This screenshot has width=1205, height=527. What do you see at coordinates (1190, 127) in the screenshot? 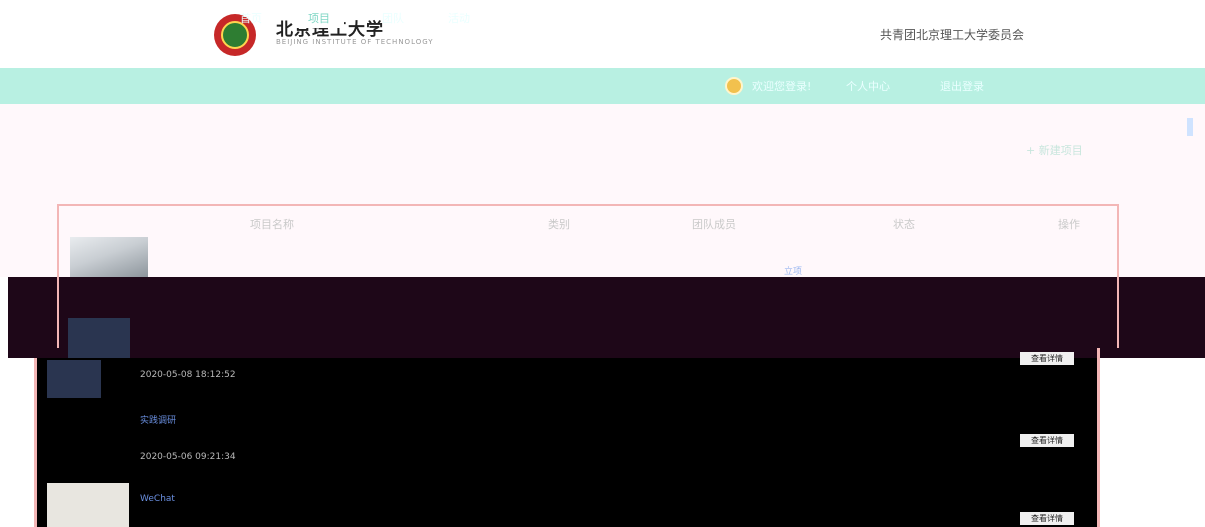
I see `scroll-indicator` at bounding box center [1190, 127].